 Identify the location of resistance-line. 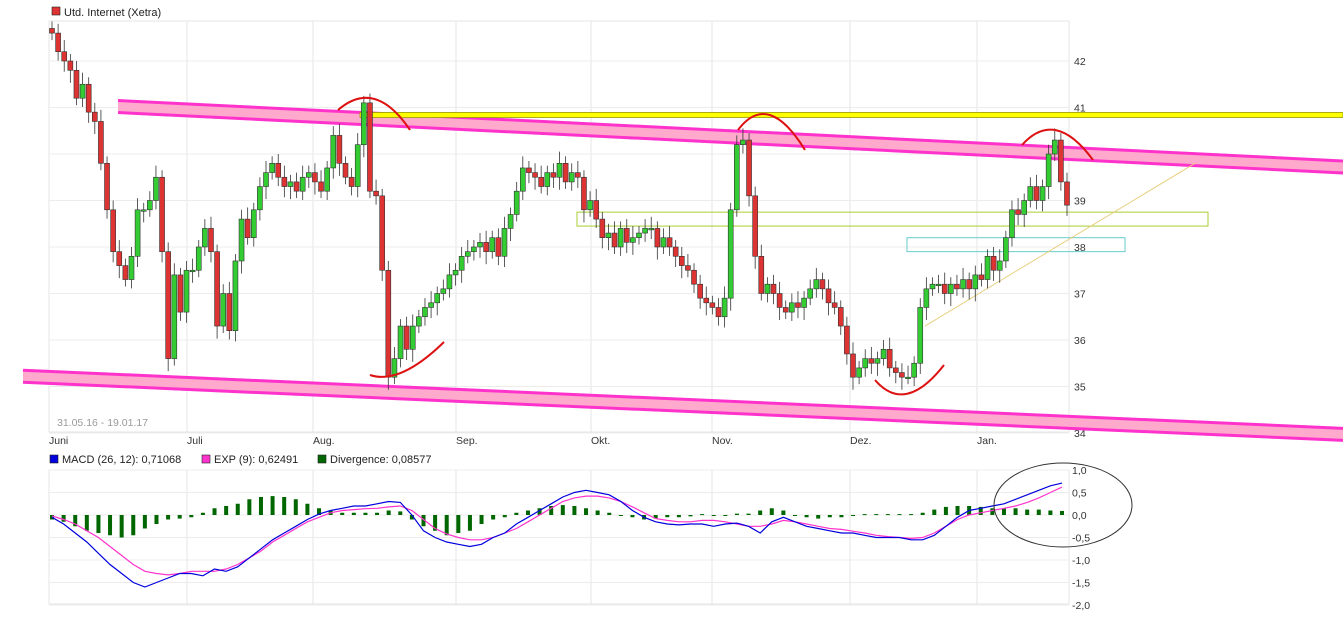
(851, 115).